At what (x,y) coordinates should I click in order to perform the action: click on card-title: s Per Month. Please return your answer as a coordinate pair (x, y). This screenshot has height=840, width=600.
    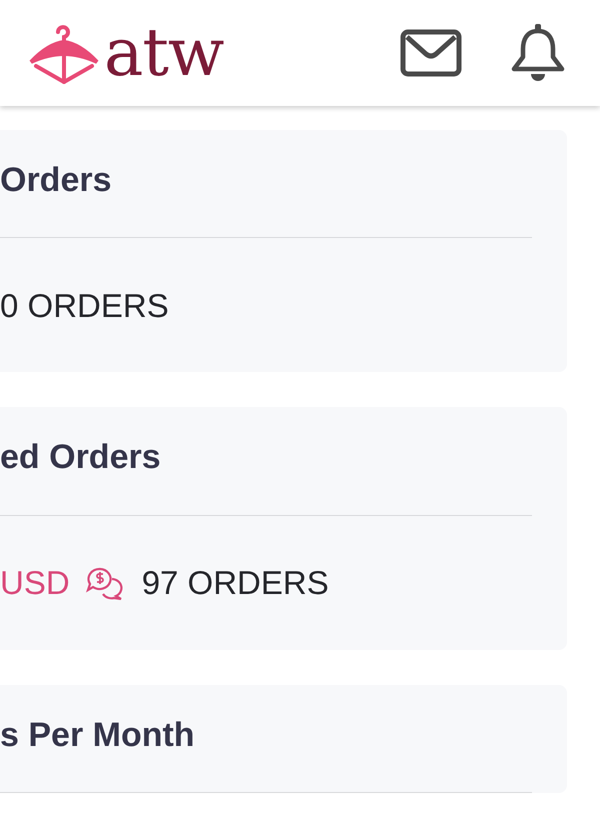
    Looking at the image, I should click on (98, 735).